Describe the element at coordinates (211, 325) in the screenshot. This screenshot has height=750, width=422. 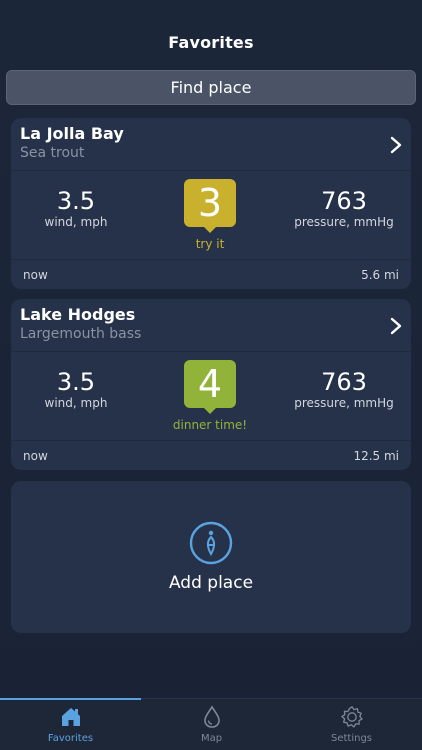
I see `card-header: Lake Hodges Largemouth bass` at that location.